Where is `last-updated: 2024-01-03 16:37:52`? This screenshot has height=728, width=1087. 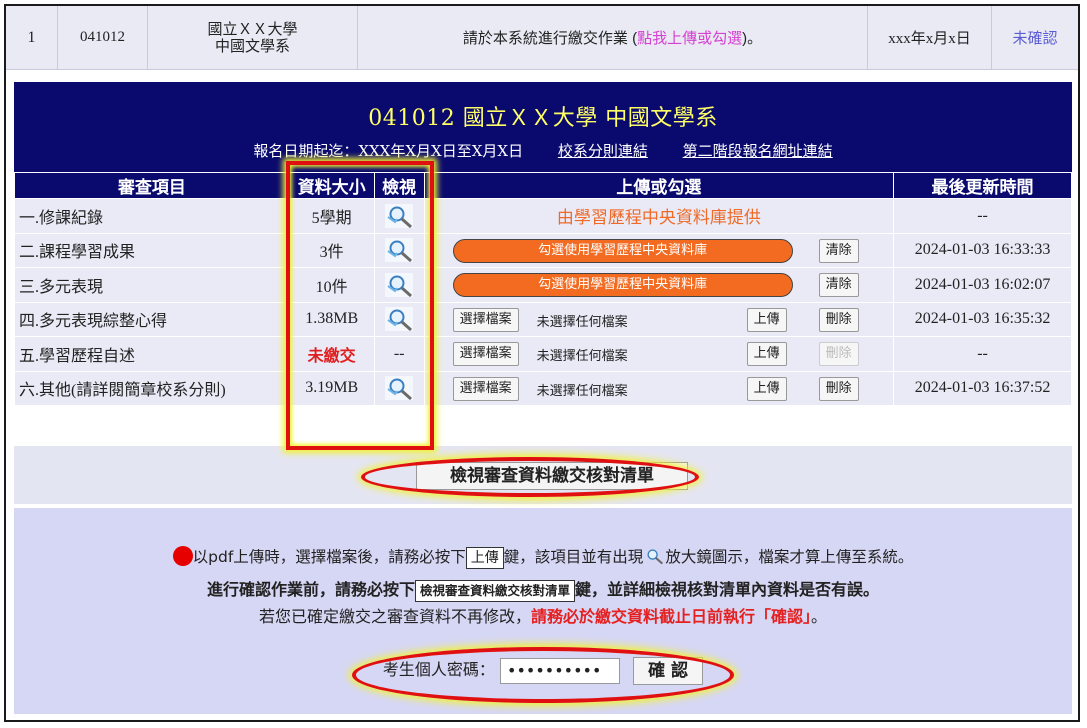 last-updated: 2024-01-03 16:37:52 is located at coordinates (982, 388).